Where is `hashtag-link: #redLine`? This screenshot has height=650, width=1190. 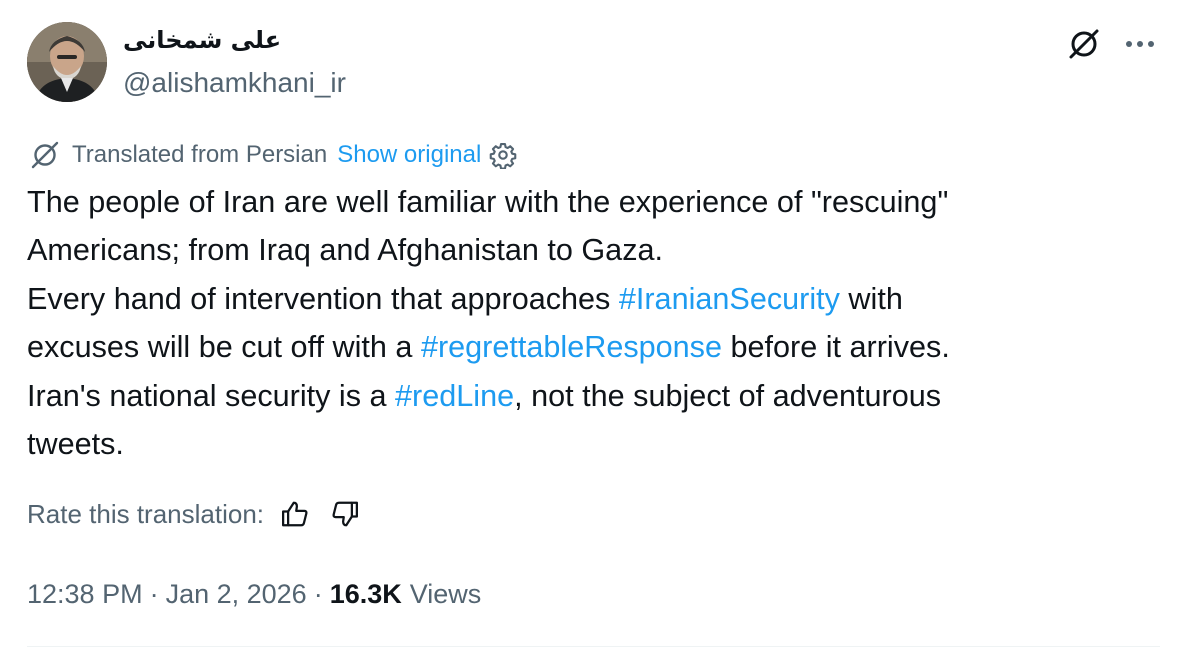
hashtag-link: #redLine is located at coordinates (454, 396).